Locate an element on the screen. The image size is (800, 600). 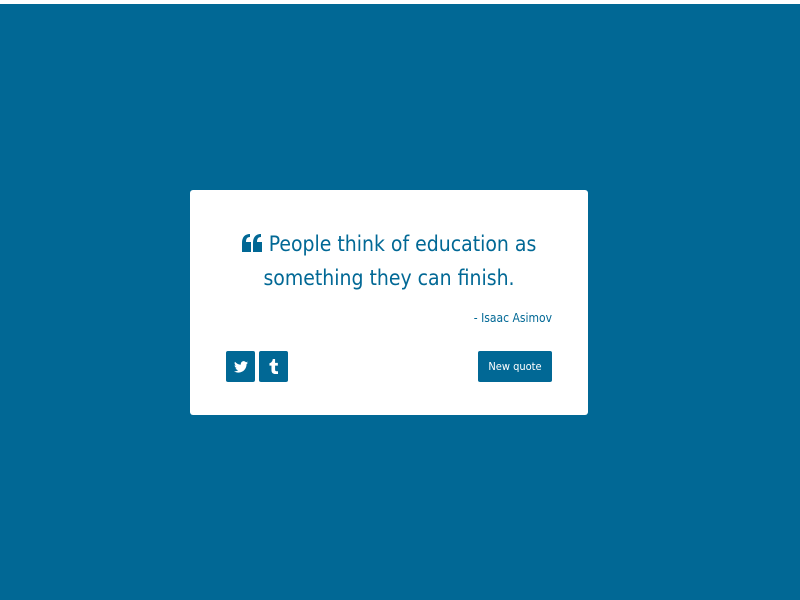
tumblr-icon is located at coordinates (273, 366).